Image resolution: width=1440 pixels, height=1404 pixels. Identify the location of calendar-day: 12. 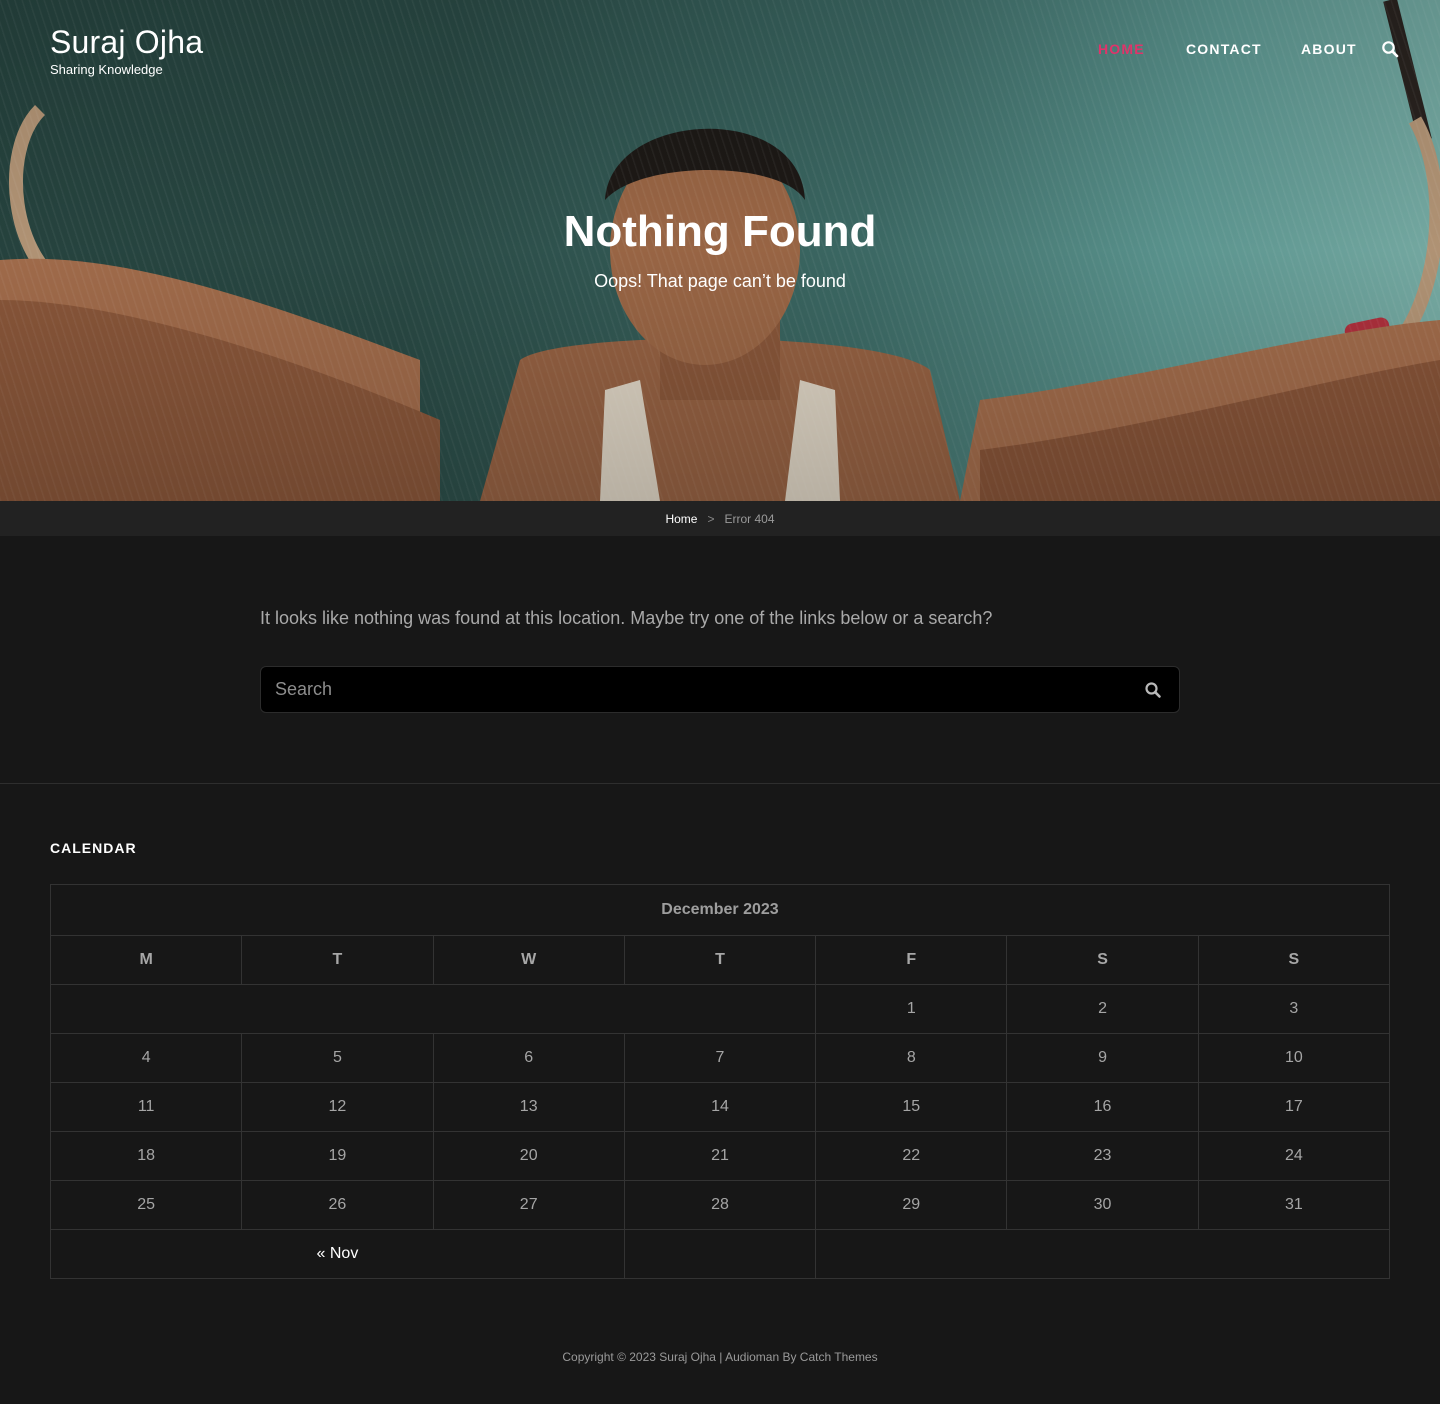
(337, 1107).